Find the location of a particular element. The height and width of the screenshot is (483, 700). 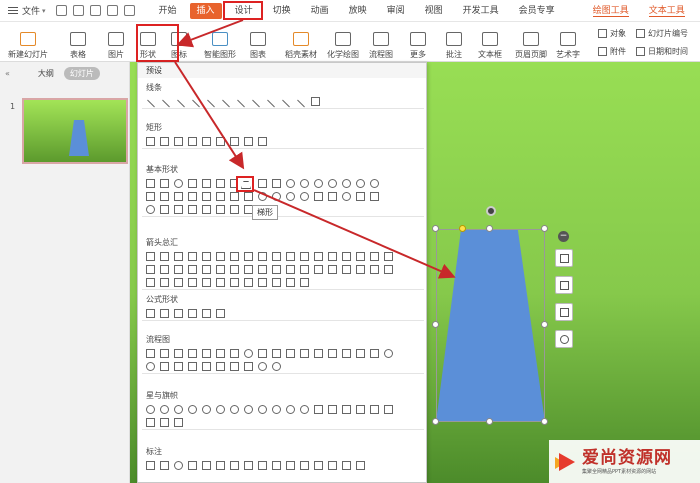

trapezoid-icon is located at coordinates (246, 185).